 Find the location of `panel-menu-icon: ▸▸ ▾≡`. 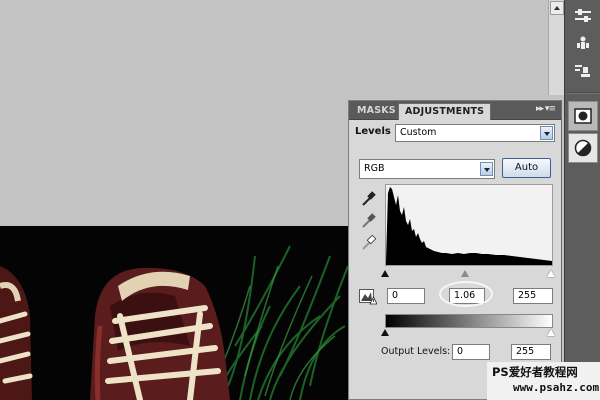

panel-menu-icon: ▸▸ ▾≡ is located at coordinates (546, 109).